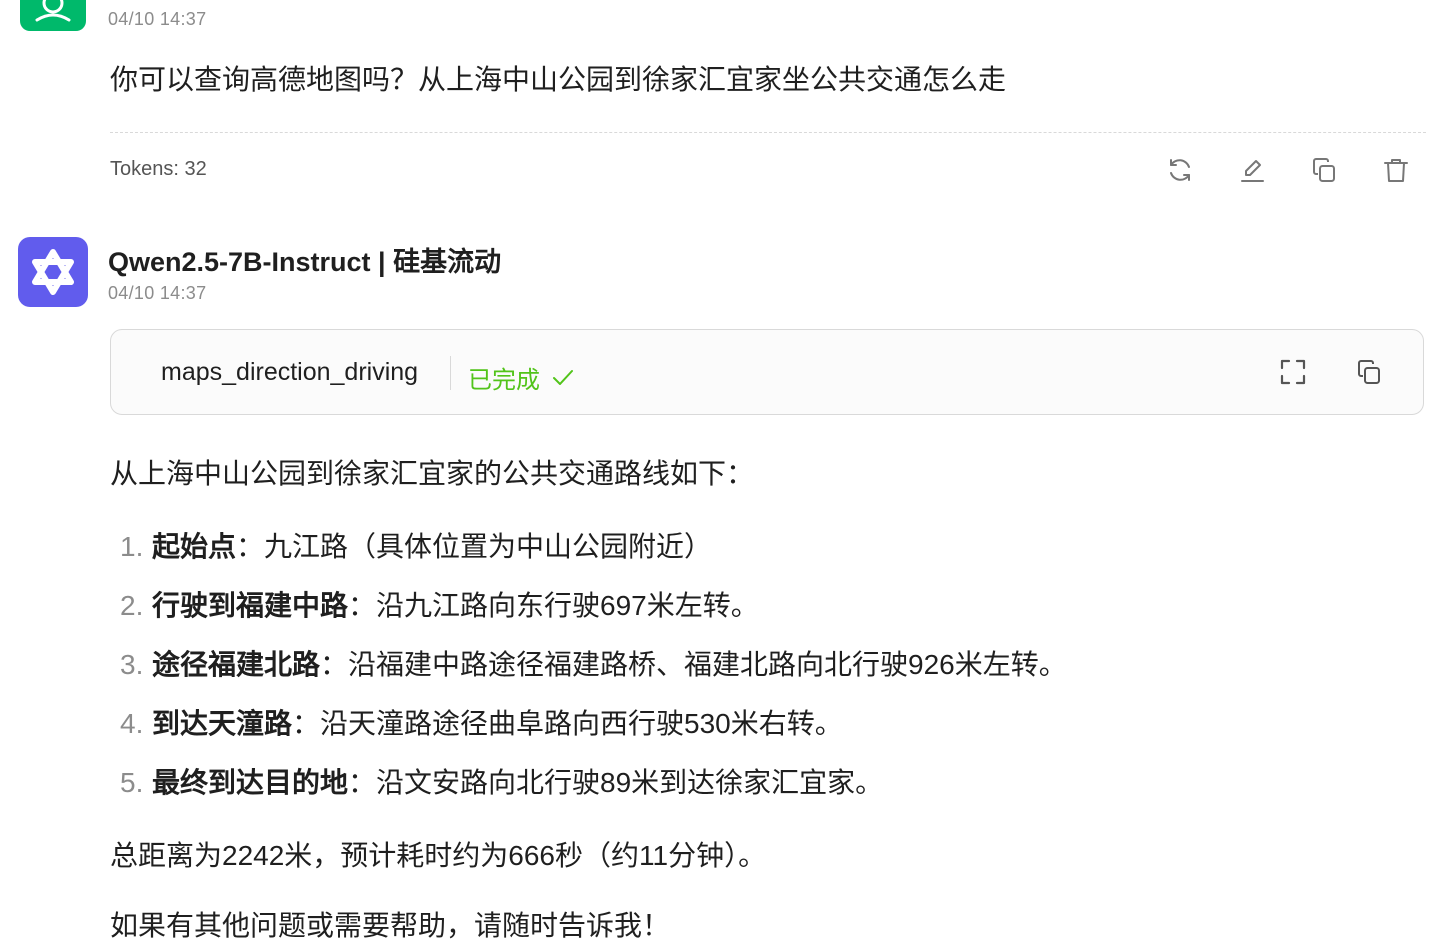 This screenshot has width=1444, height=944. What do you see at coordinates (132, 723) in the screenshot?
I see `step-number: 4.` at bounding box center [132, 723].